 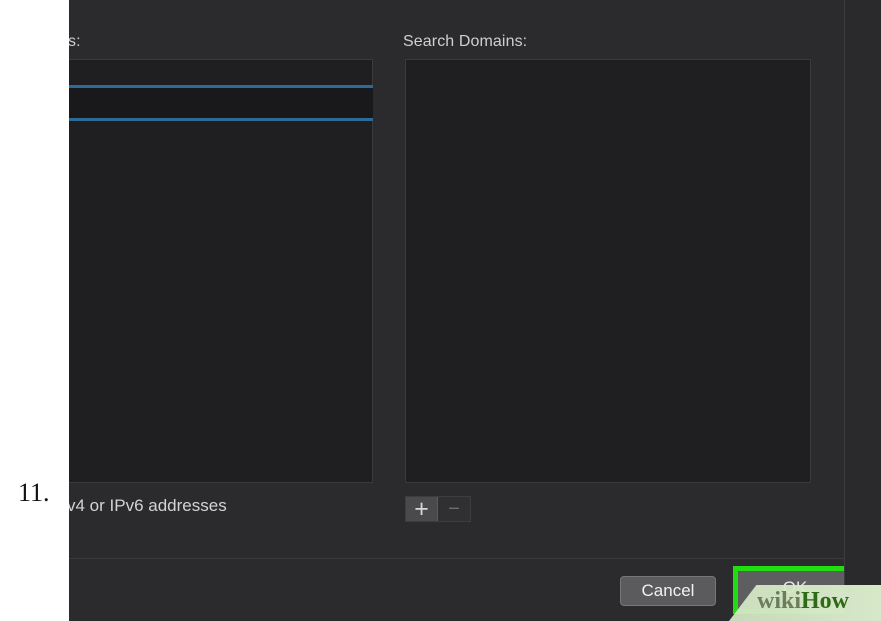 What do you see at coordinates (465, 41) in the screenshot?
I see `search-domains-label: Search Domains:` at bounding box center [465, 41].